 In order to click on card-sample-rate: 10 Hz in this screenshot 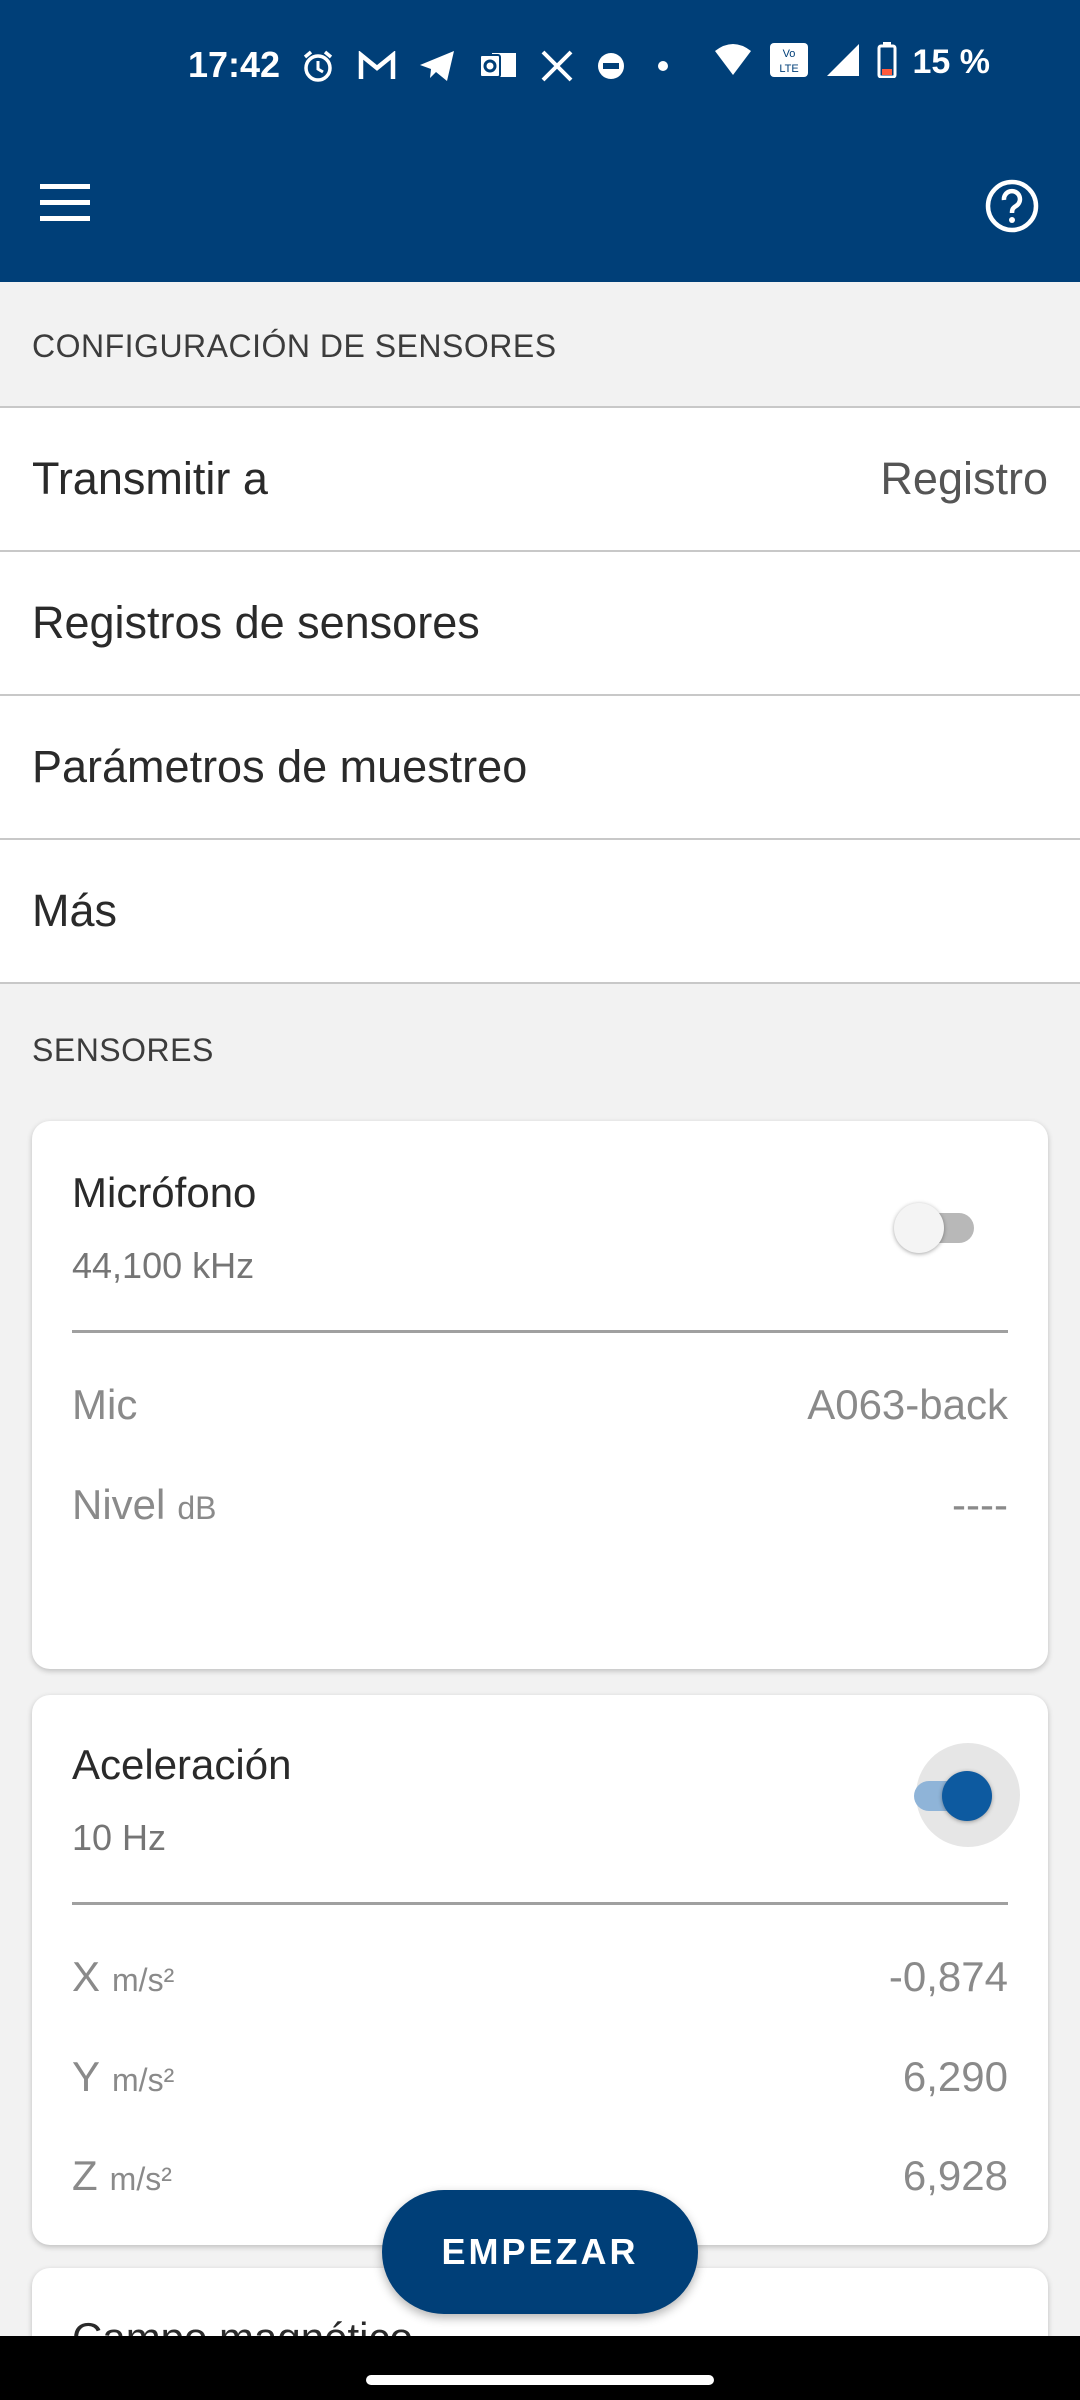, I will do `click(119, 1837)`.